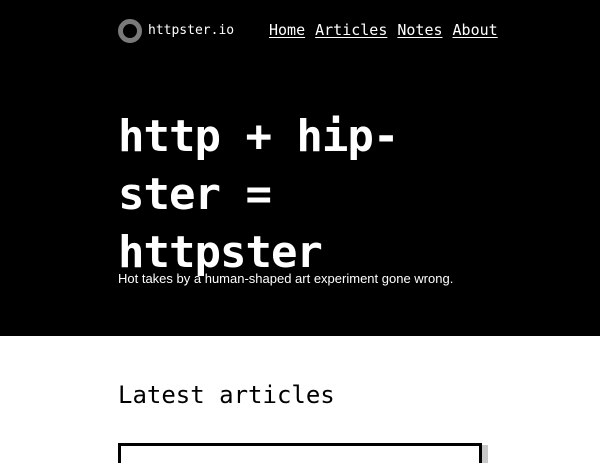 This screenshot has width=600, height=463. What do you see at coordinates (419, 30) in the screenshot?
I see `nav-notes-link: Notes` at bounding box center [419, 30].